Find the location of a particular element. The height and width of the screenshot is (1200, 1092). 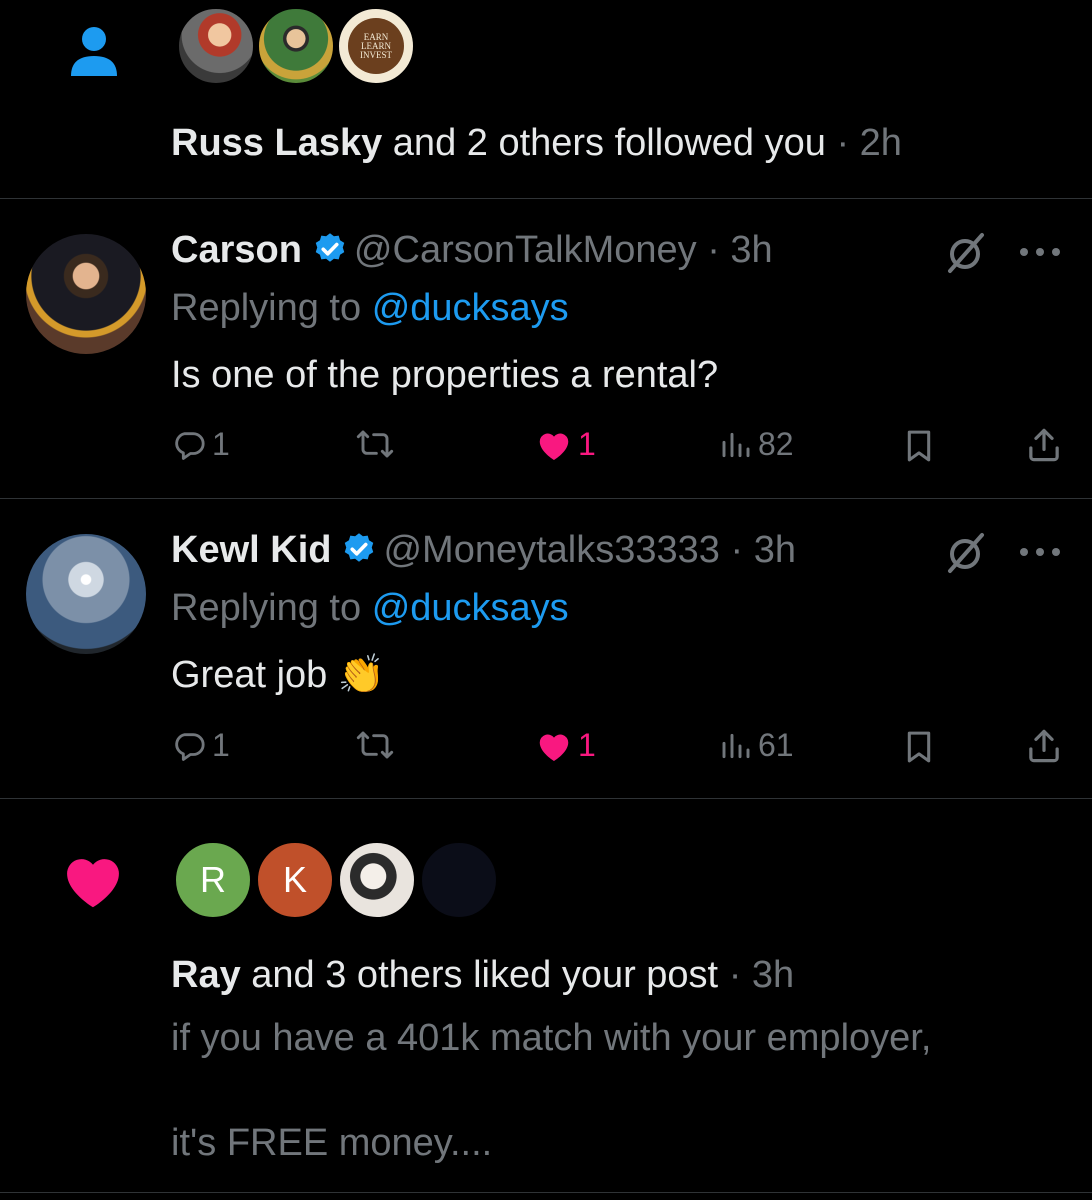

like-text: Ray and 3 others liked your post · 3h is located at coordinates (482, 975).